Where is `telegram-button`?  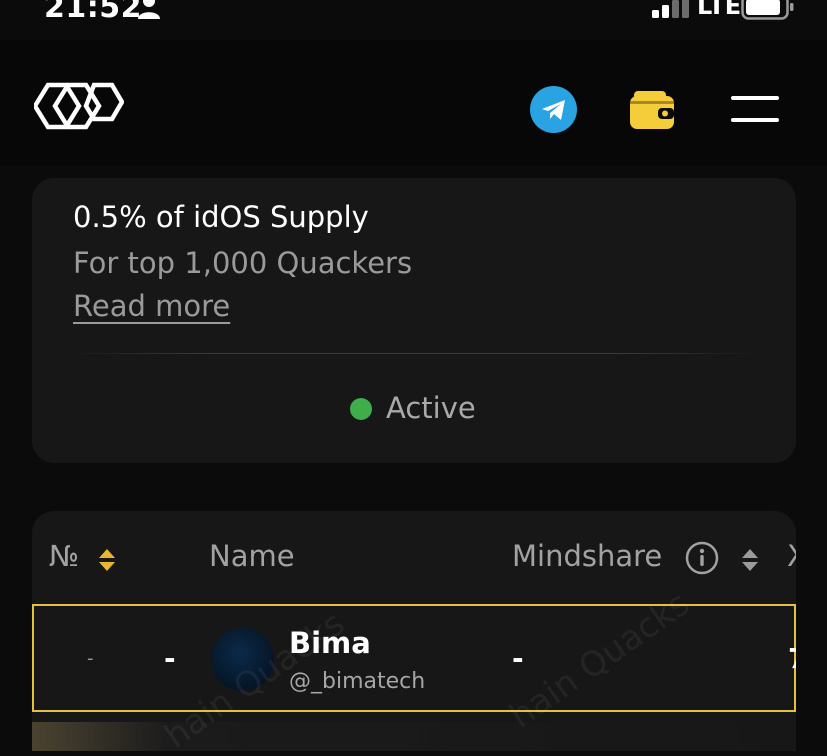
telegram-button is located at coordinates (553, 109).